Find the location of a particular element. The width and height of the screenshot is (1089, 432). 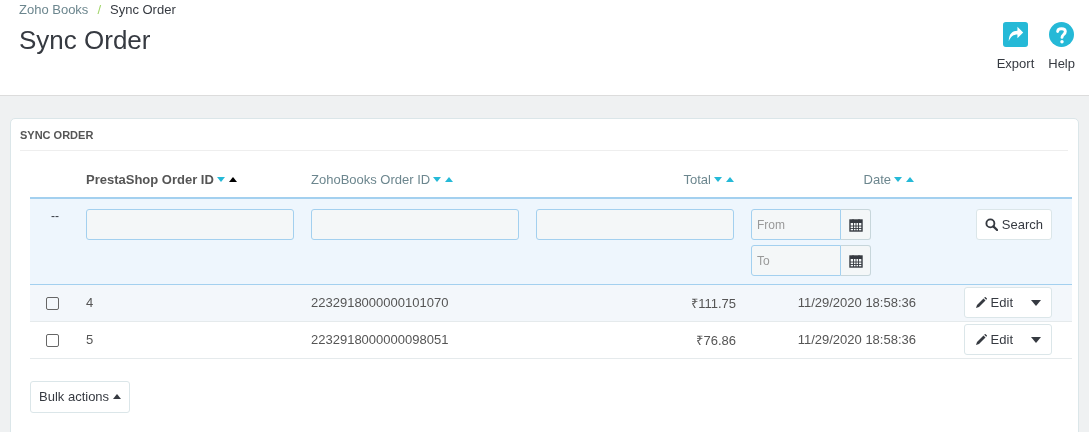

help-button: Help is located at coordinates (1061, 58).